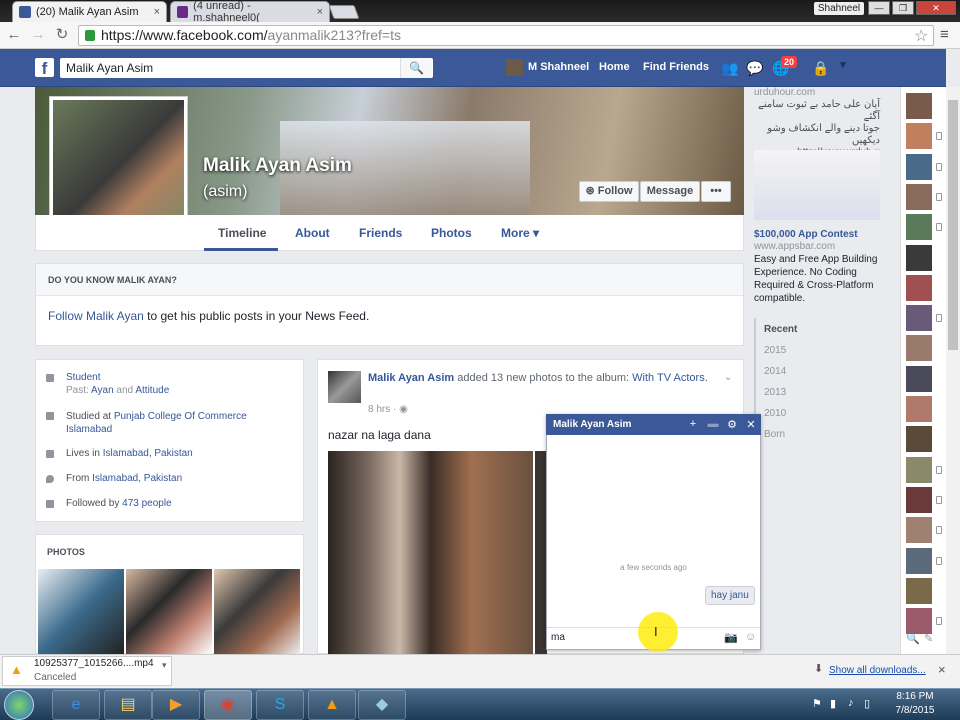 The height and width of the screenshot is (720, 960). Describe the element at coordinates (242, 233) in the screenshot. I see `tab-timeline: Timeline` at that location.